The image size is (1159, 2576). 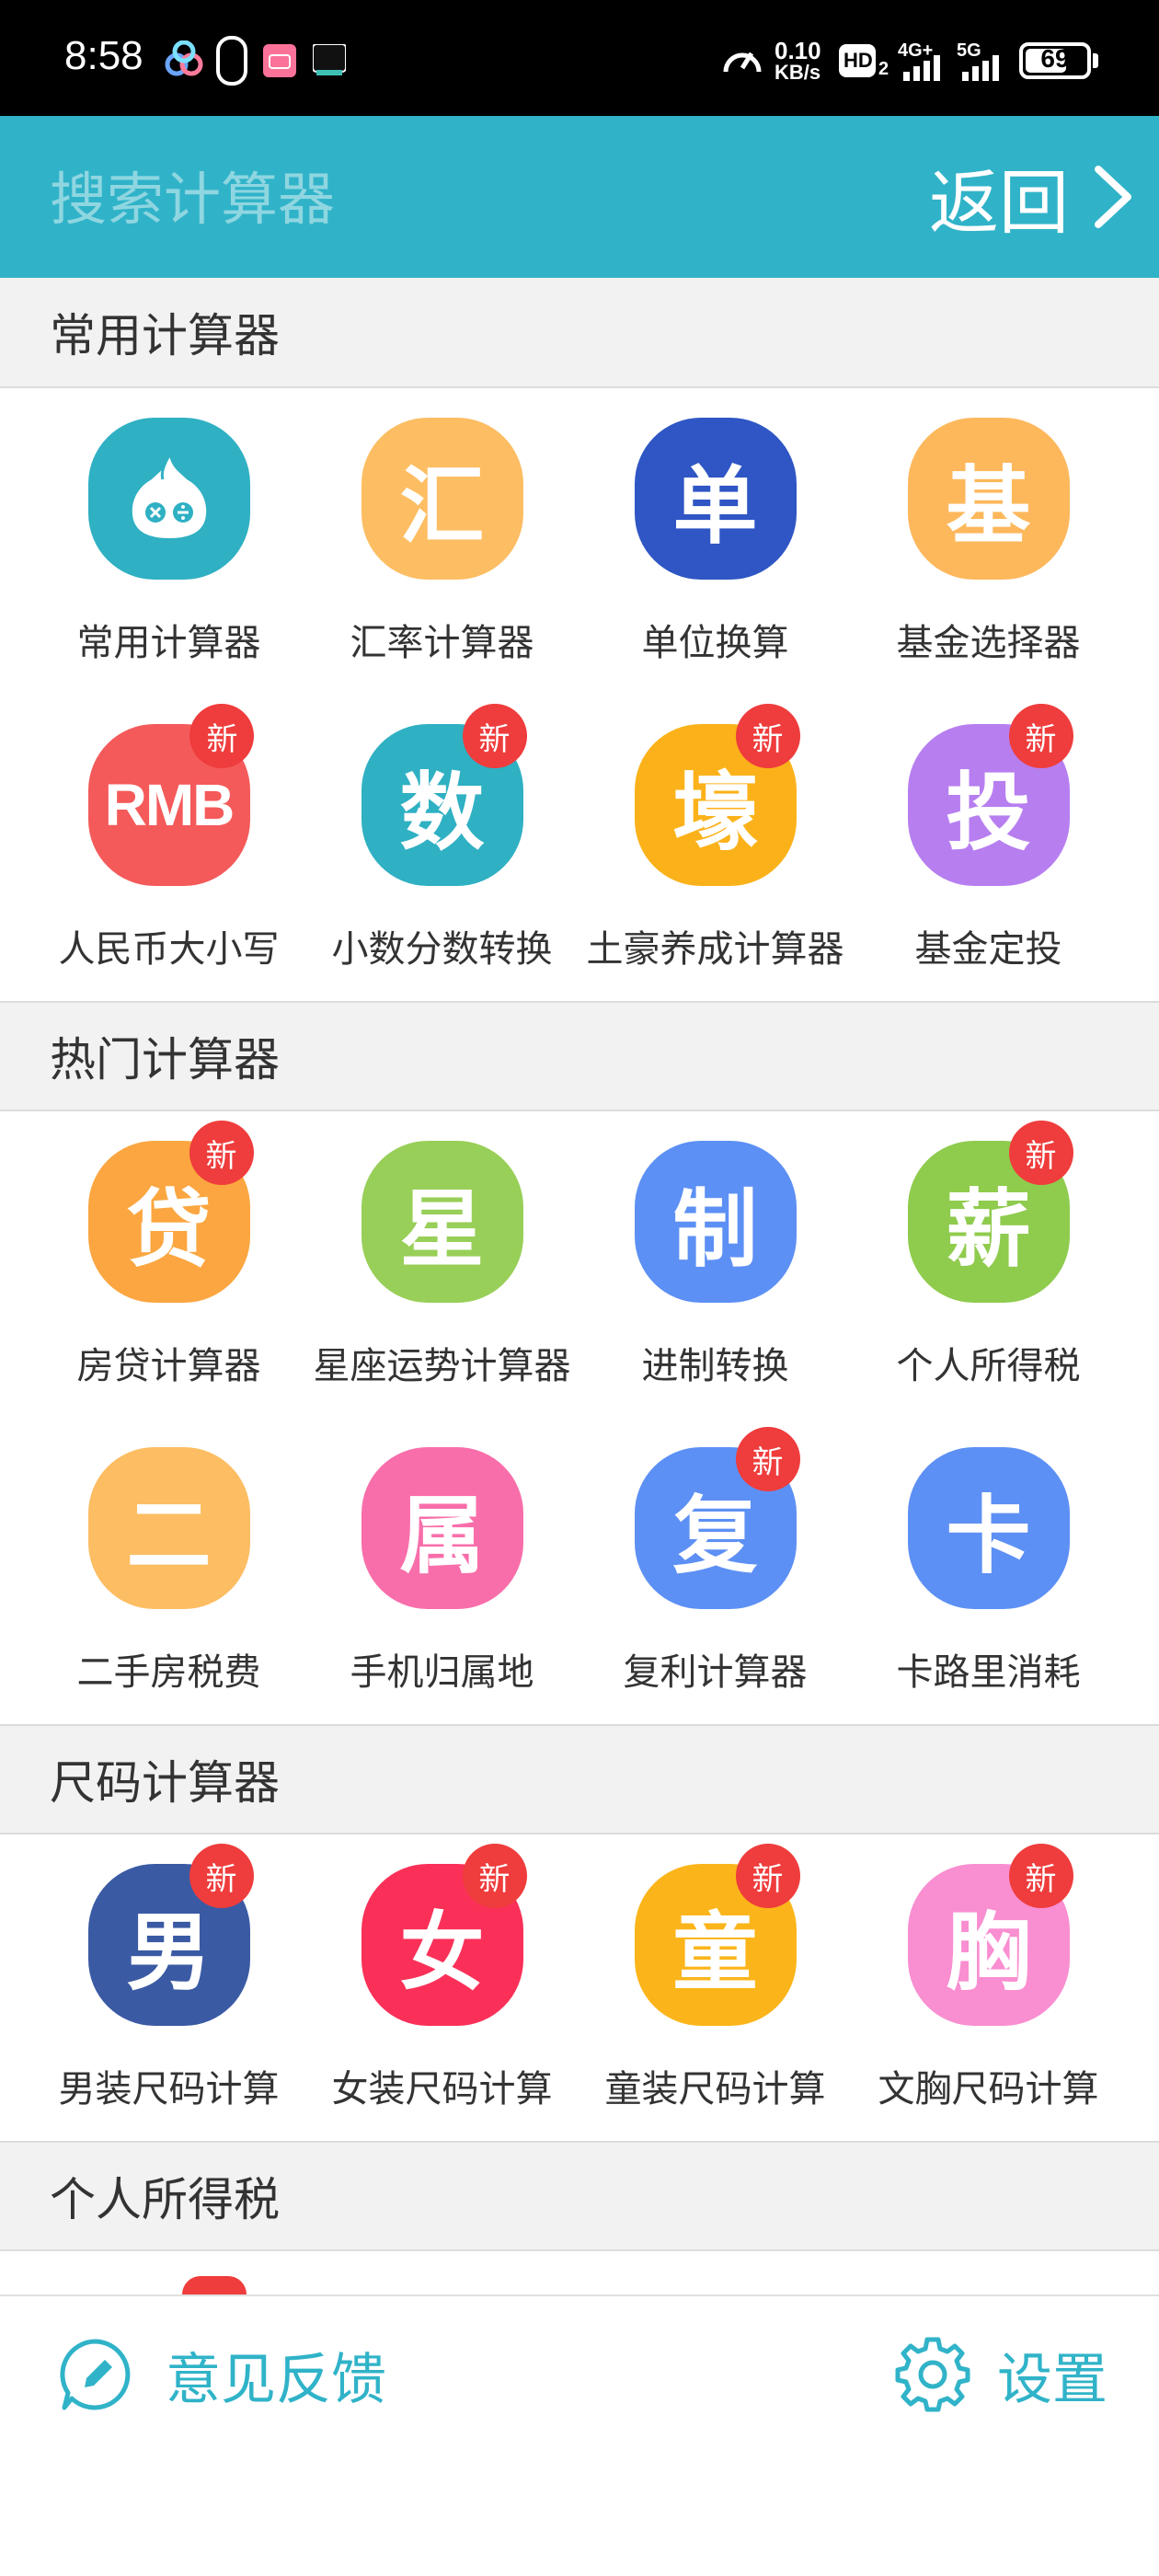 What do you see at coordinates (1095, 60) in the screenshot?
I see `battery-cap` at bounding box center [1095, 60].